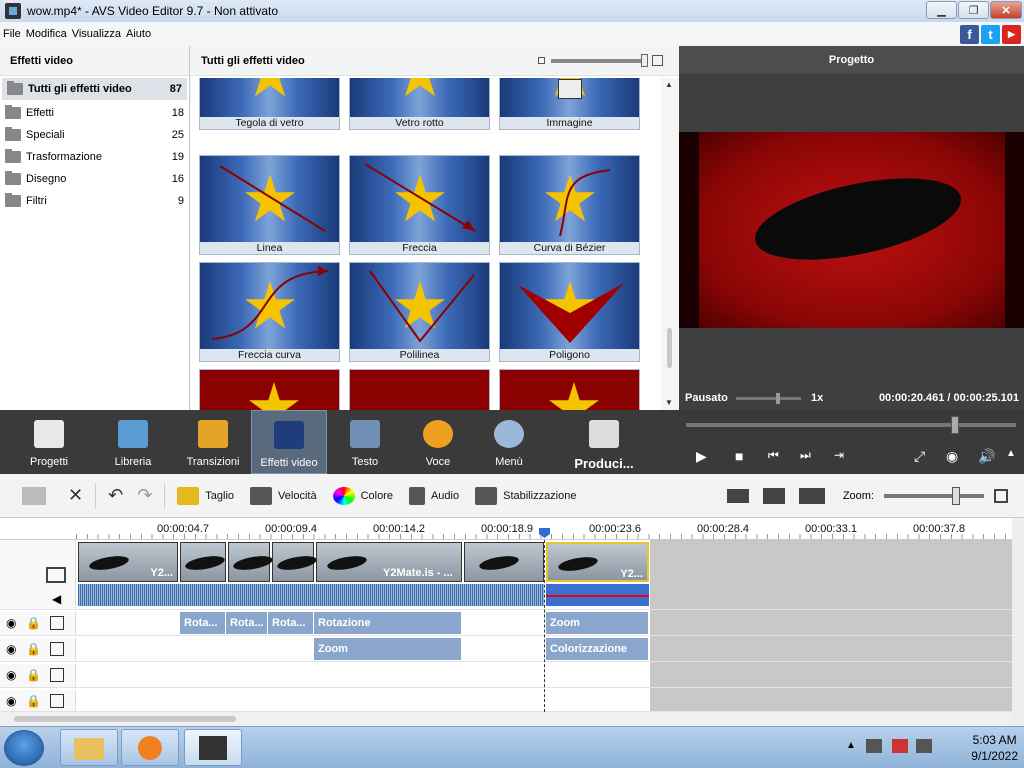  Describe the element at coordinates (362, 495) in the screenshot. I see `color-button: Colore` at that location.